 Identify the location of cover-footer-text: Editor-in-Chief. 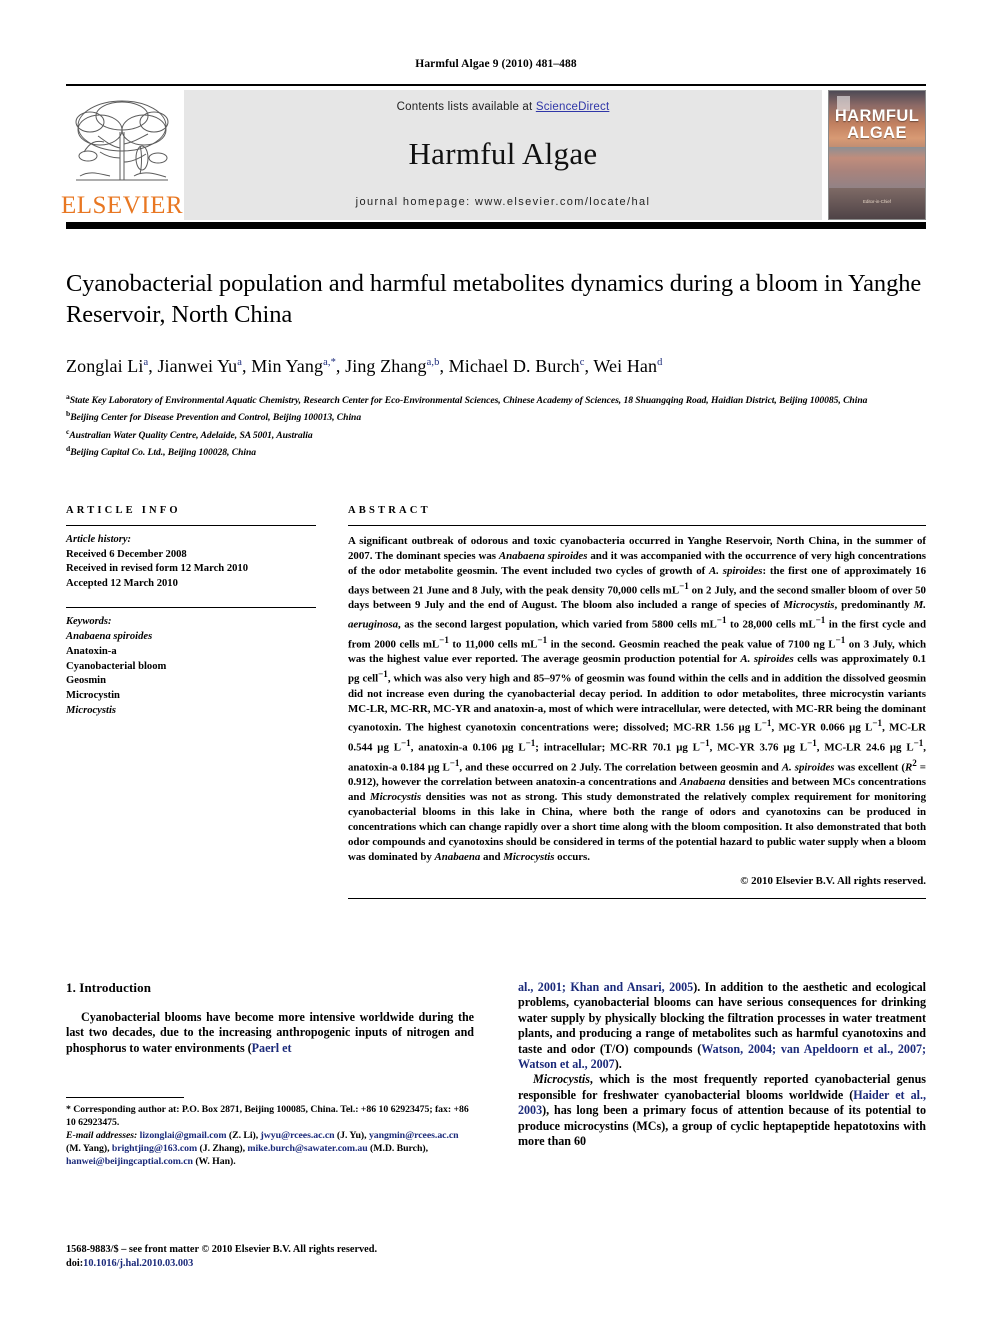
(877, 201).